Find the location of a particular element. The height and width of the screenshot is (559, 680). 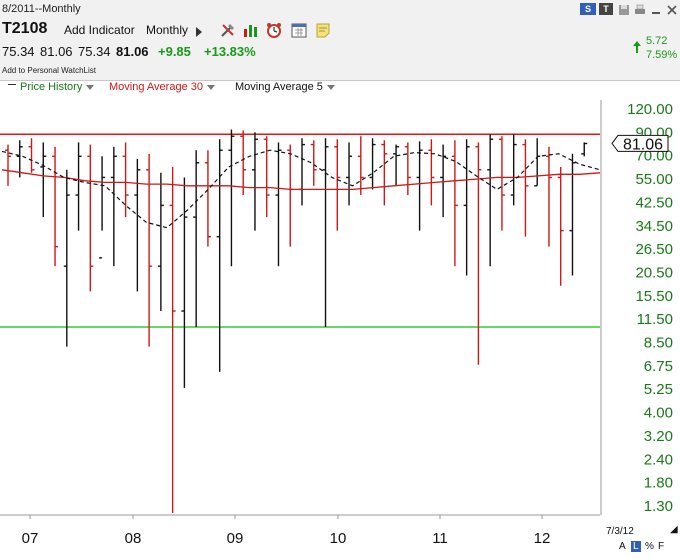

t-button: T is located at coordinates (606, 9).